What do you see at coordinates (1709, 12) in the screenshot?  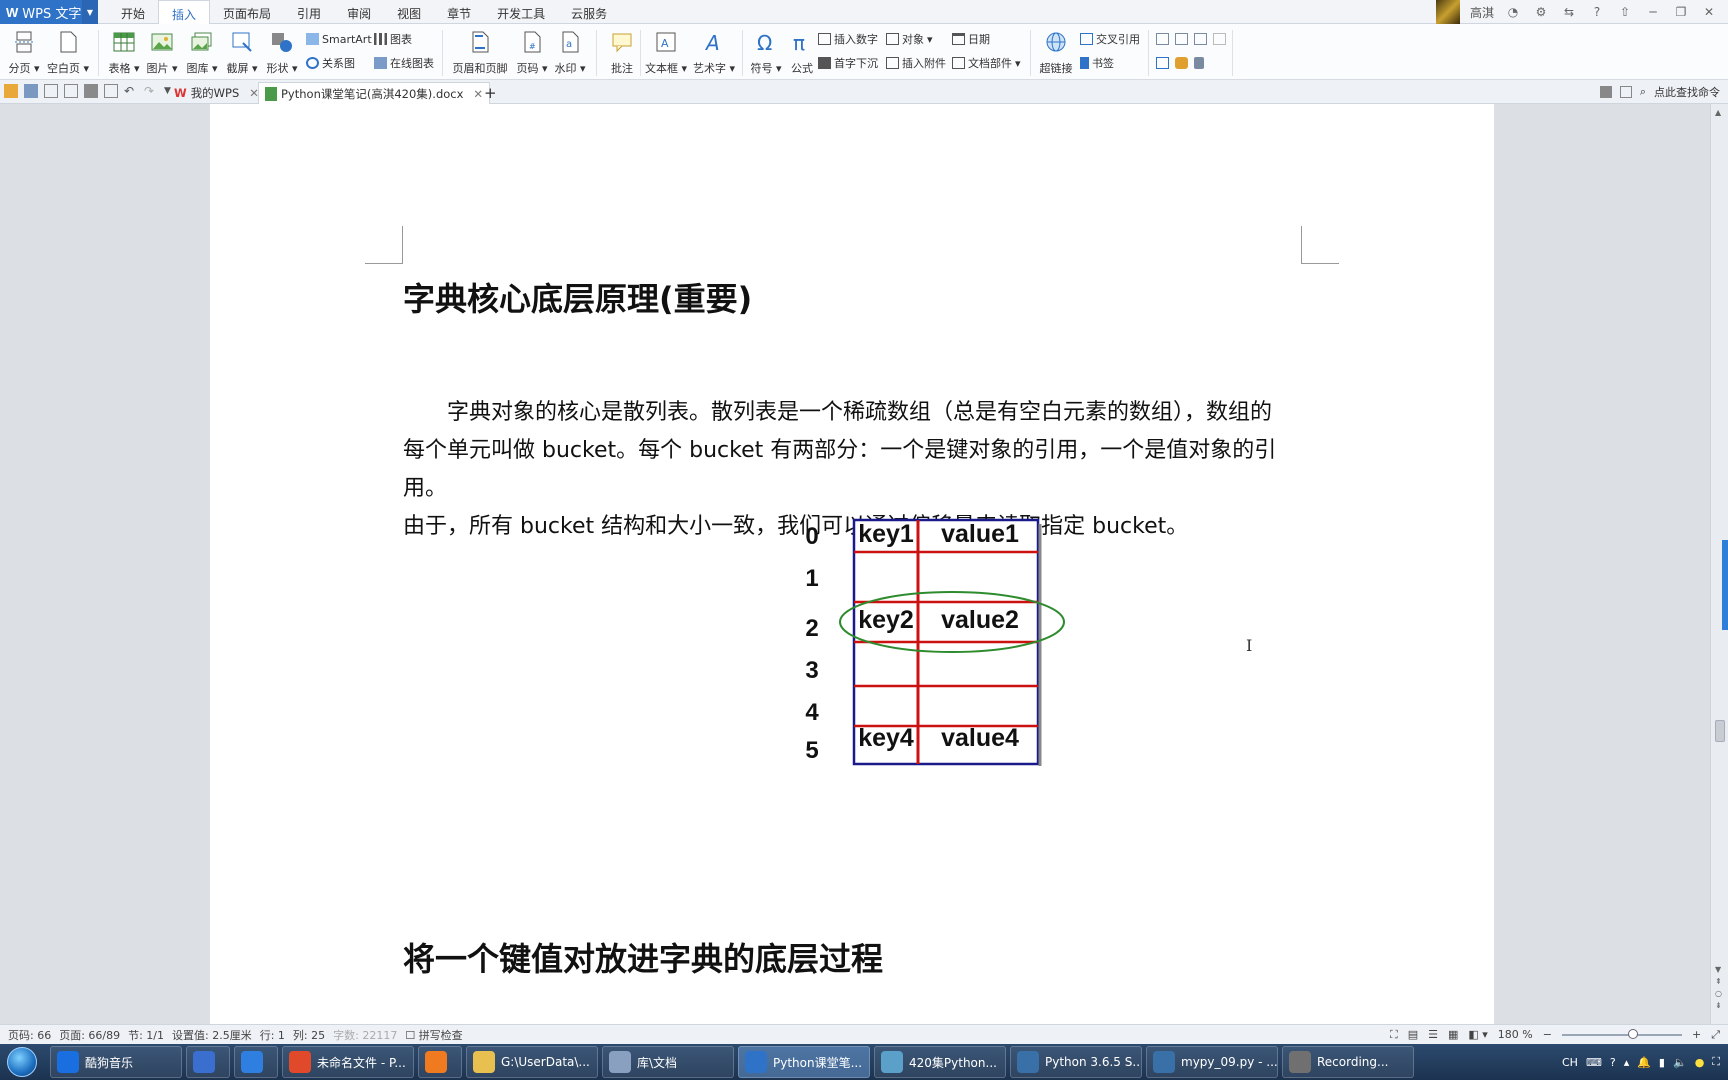 I see `close-button: ✕` at bounding box center [1709, 12].